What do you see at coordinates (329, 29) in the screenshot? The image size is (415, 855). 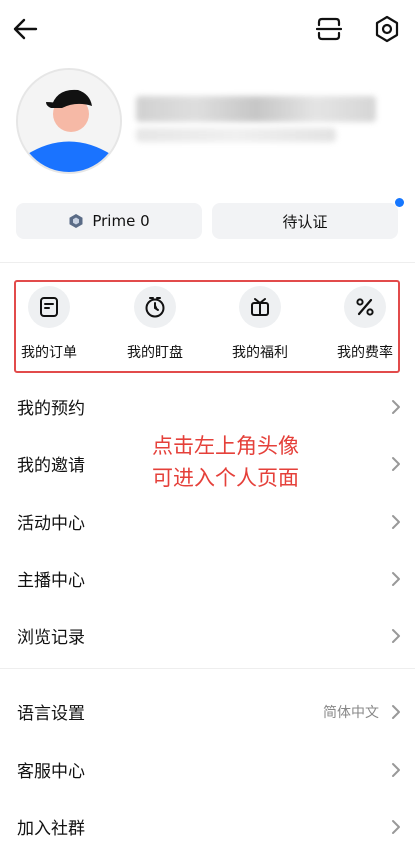 I see `scan-icon` at bounding box center [329, 29].